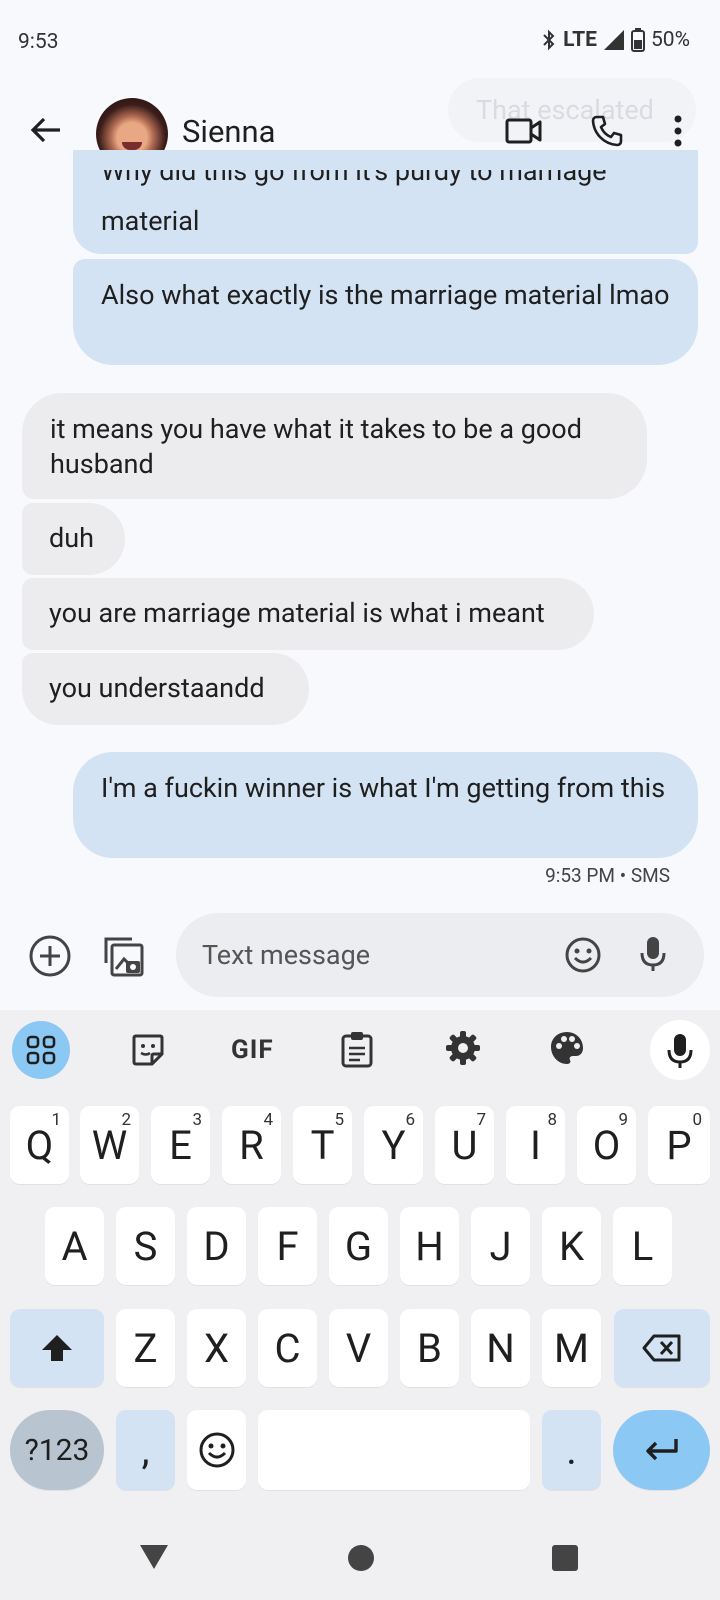 Image resolution: width=720 pixels, height=1600 pixels. Describe the element at coordinates (45, 130) in the screenshot. I see `back-arrow-icon` at that location.